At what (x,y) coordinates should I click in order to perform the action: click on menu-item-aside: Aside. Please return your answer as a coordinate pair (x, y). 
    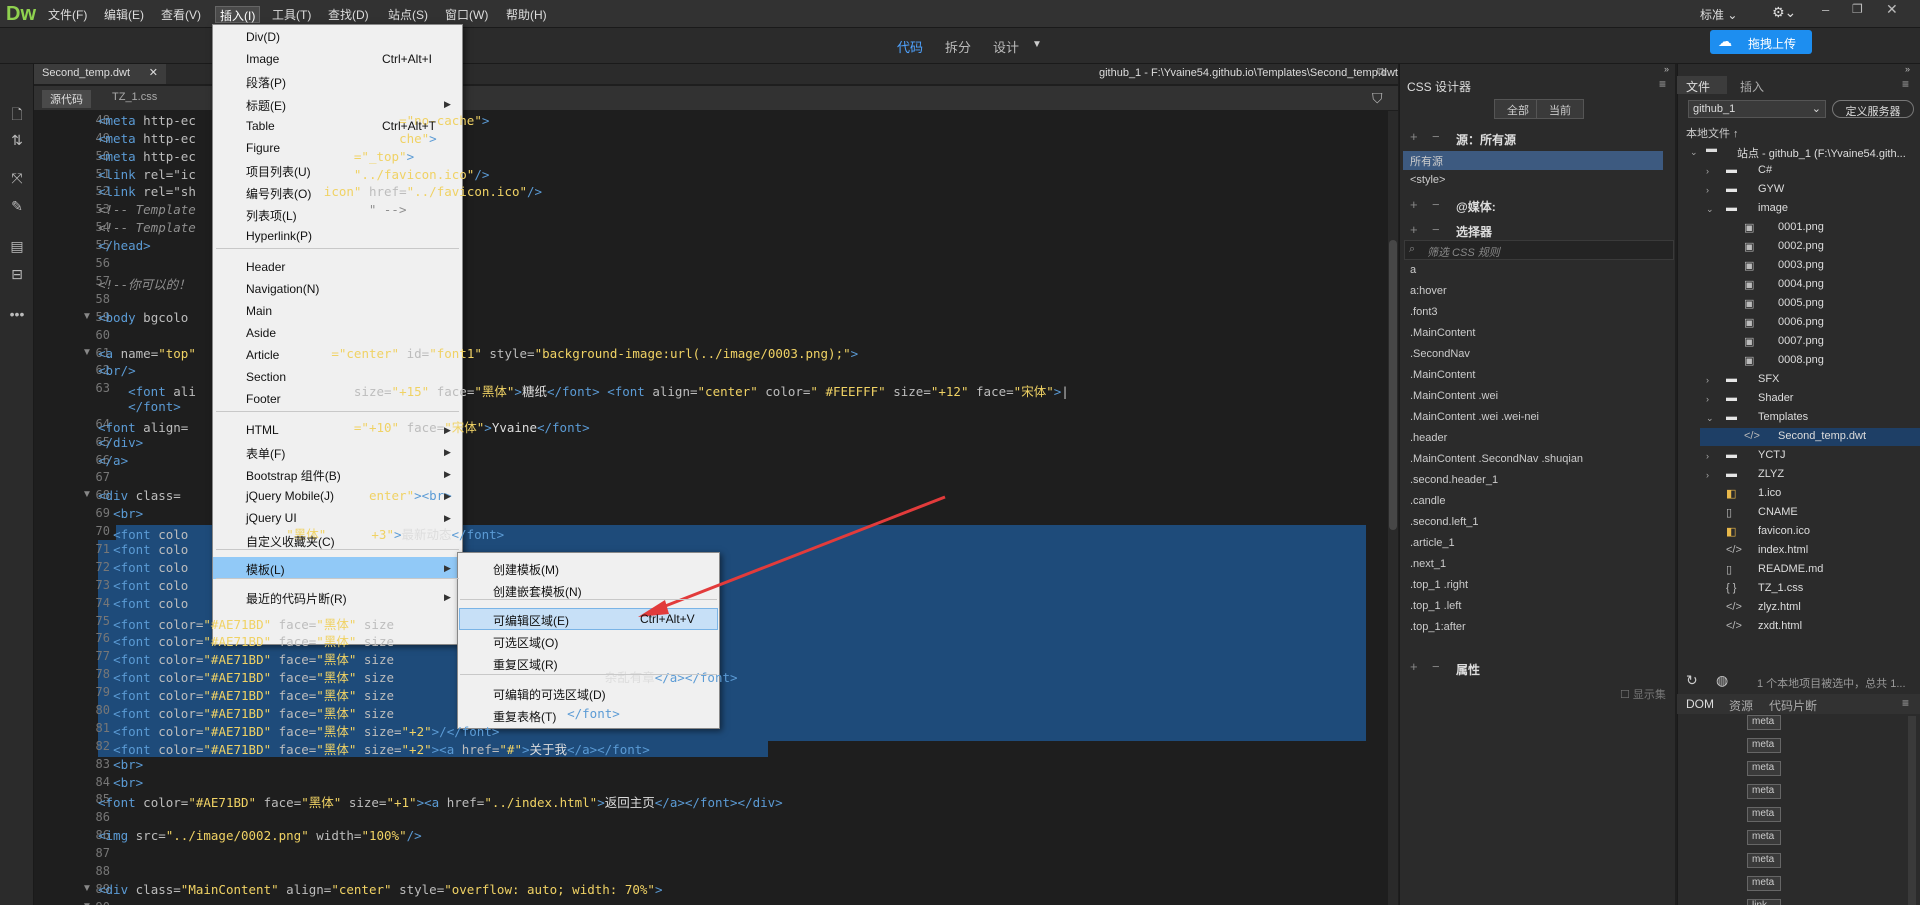
    Looking at the image, I should click on (261, 333).